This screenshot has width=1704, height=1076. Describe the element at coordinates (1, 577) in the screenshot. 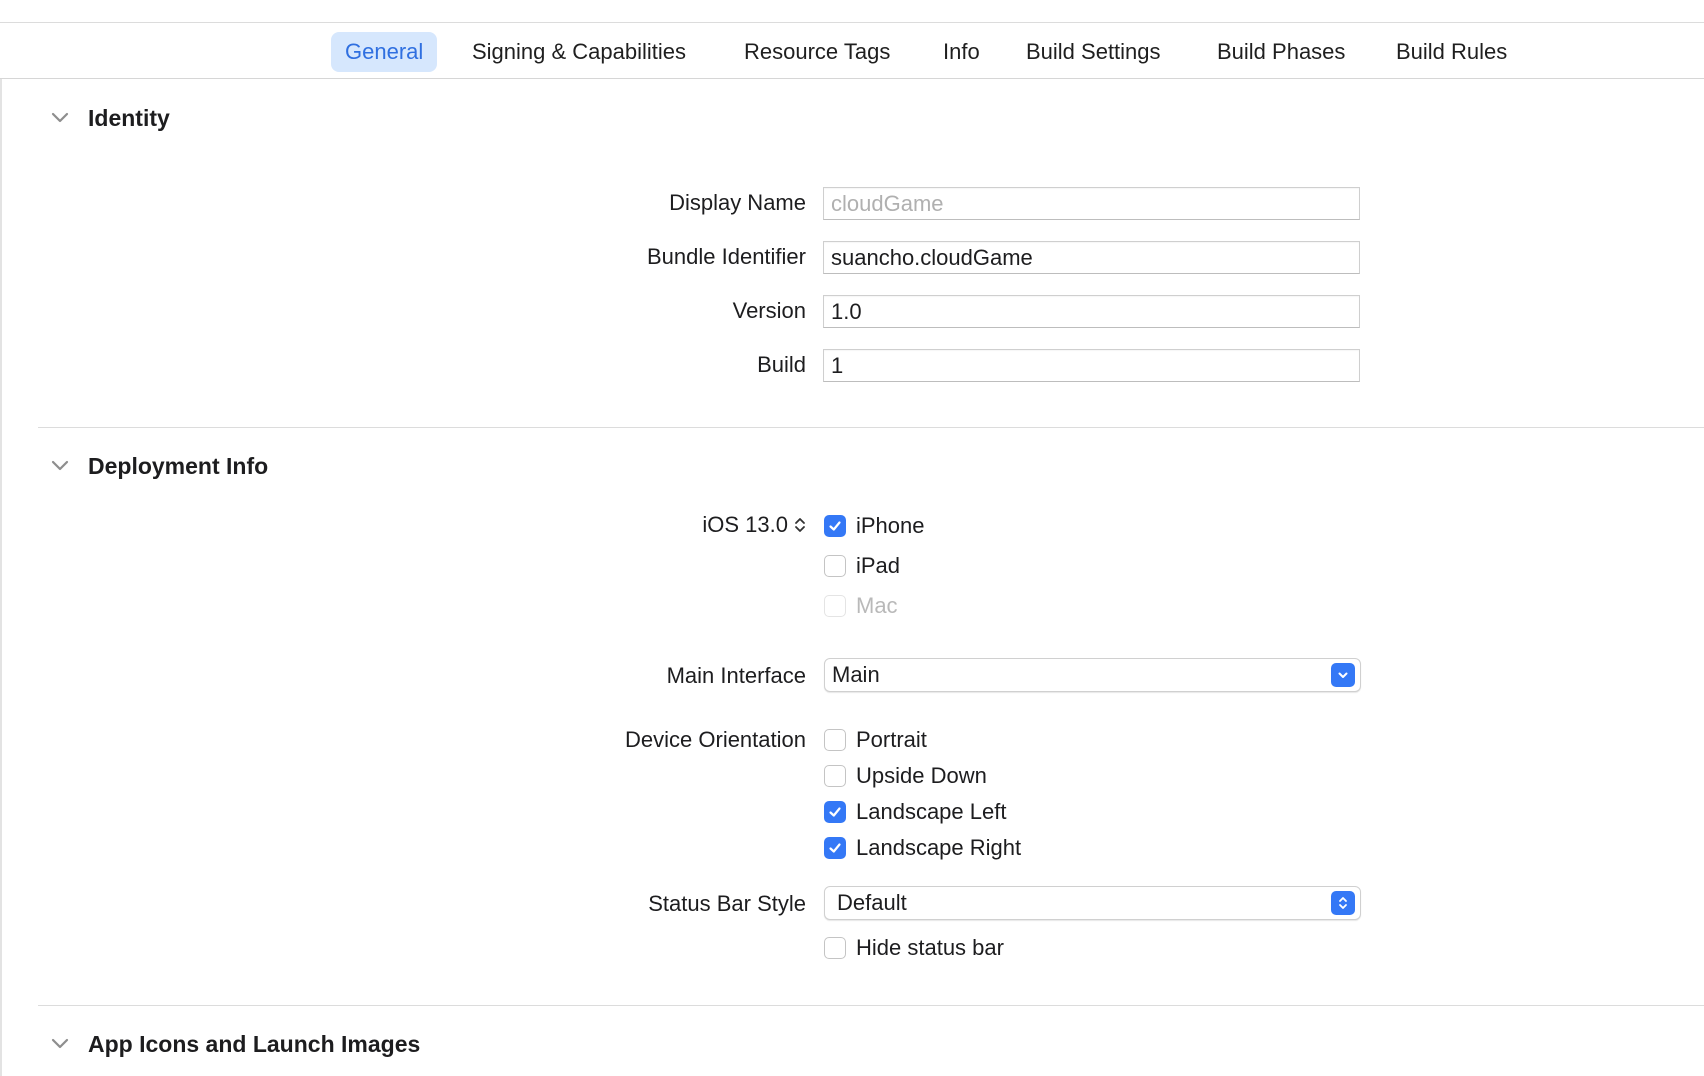

I see `left-edge` at that location.